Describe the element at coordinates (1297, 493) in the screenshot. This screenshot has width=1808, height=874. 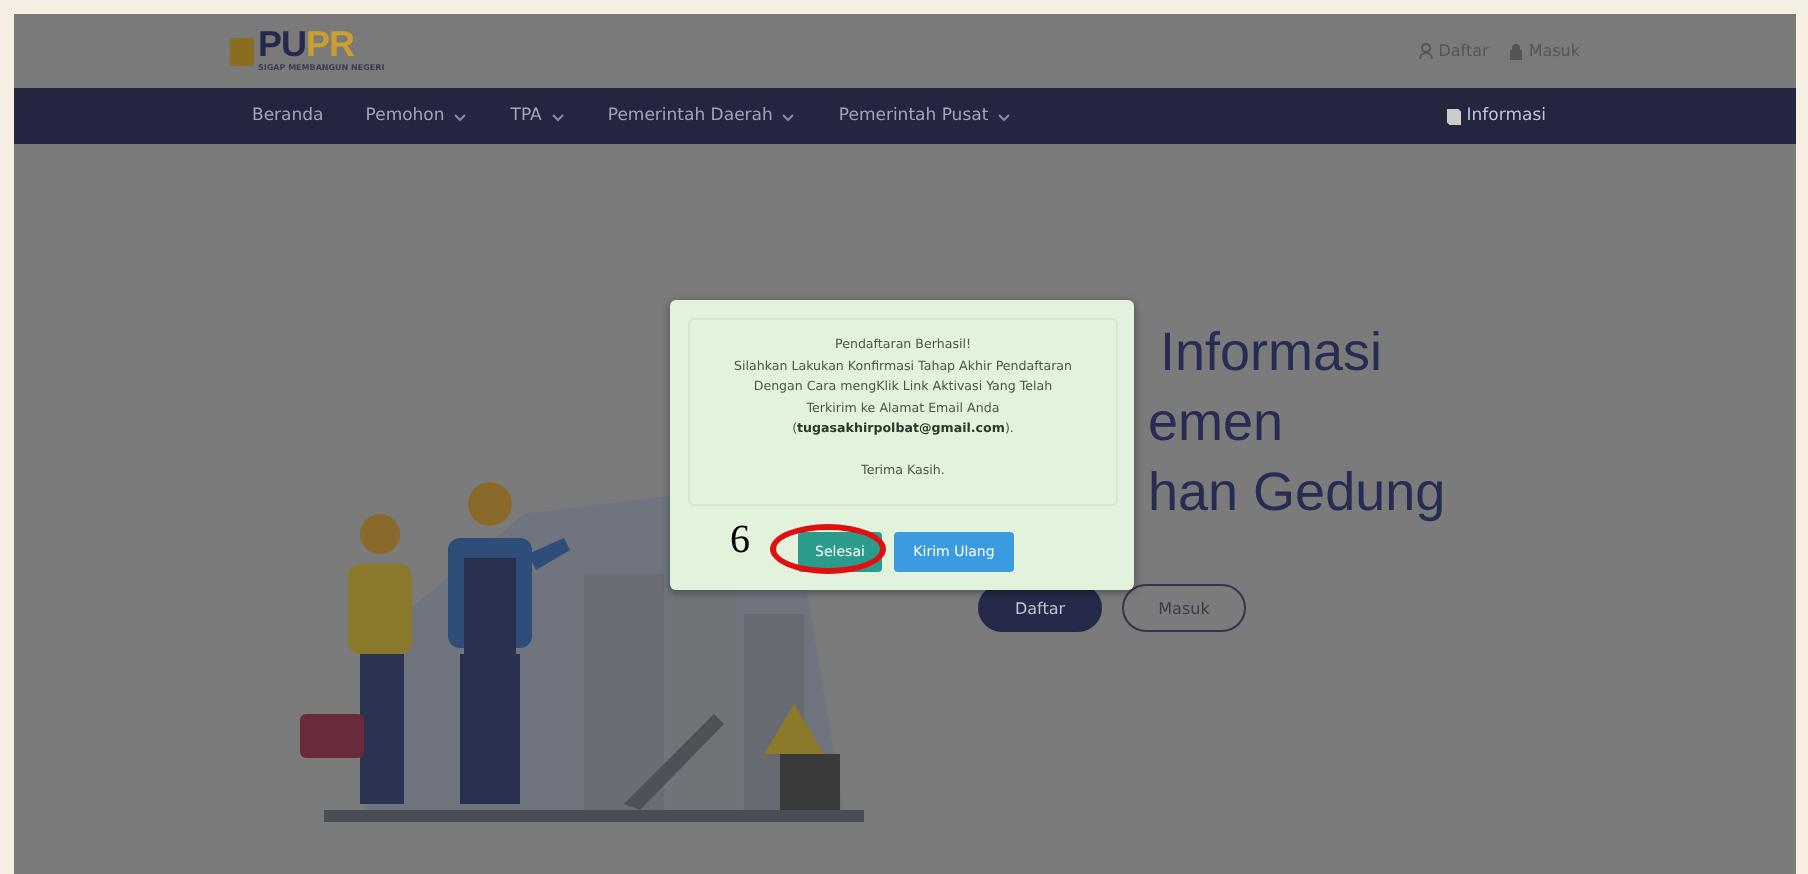
I see `hero-title: han Gedung` at that location.